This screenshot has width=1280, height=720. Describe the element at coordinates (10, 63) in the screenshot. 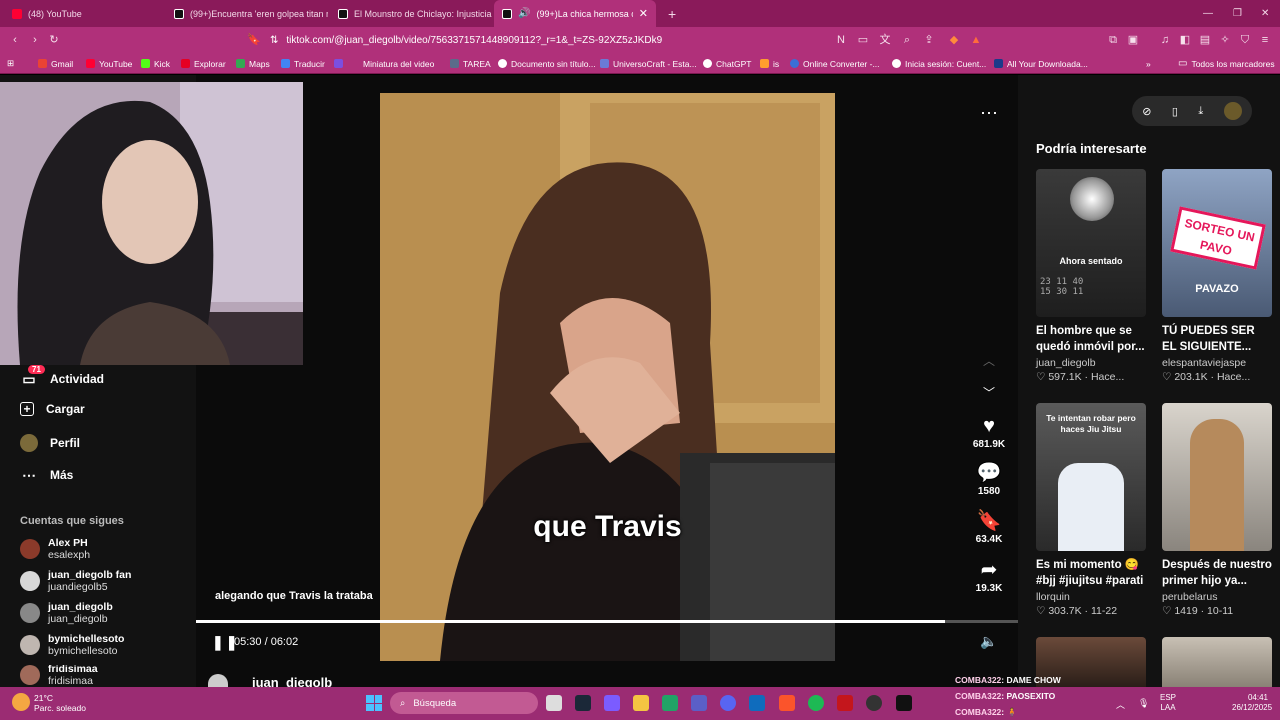

I see `apps-icon: ⊞` at that location.